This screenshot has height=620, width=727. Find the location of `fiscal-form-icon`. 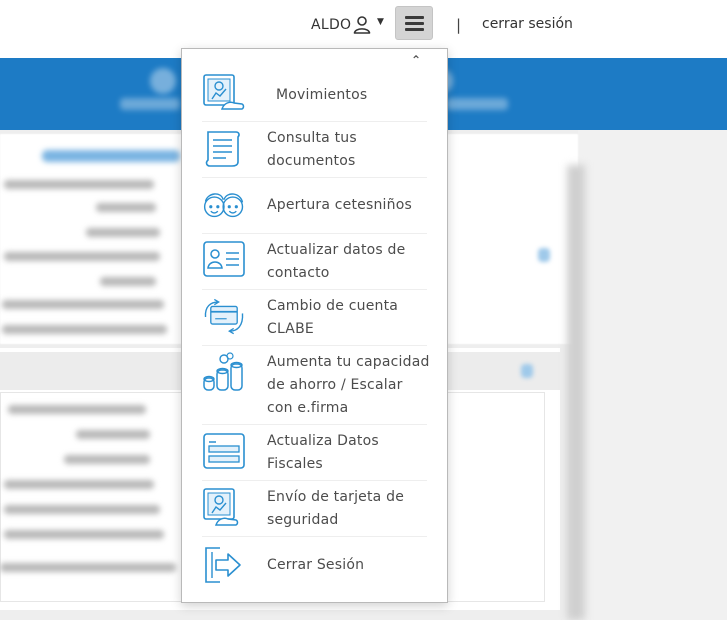

fiscal-form-icon is located at coordinates (224, 451).